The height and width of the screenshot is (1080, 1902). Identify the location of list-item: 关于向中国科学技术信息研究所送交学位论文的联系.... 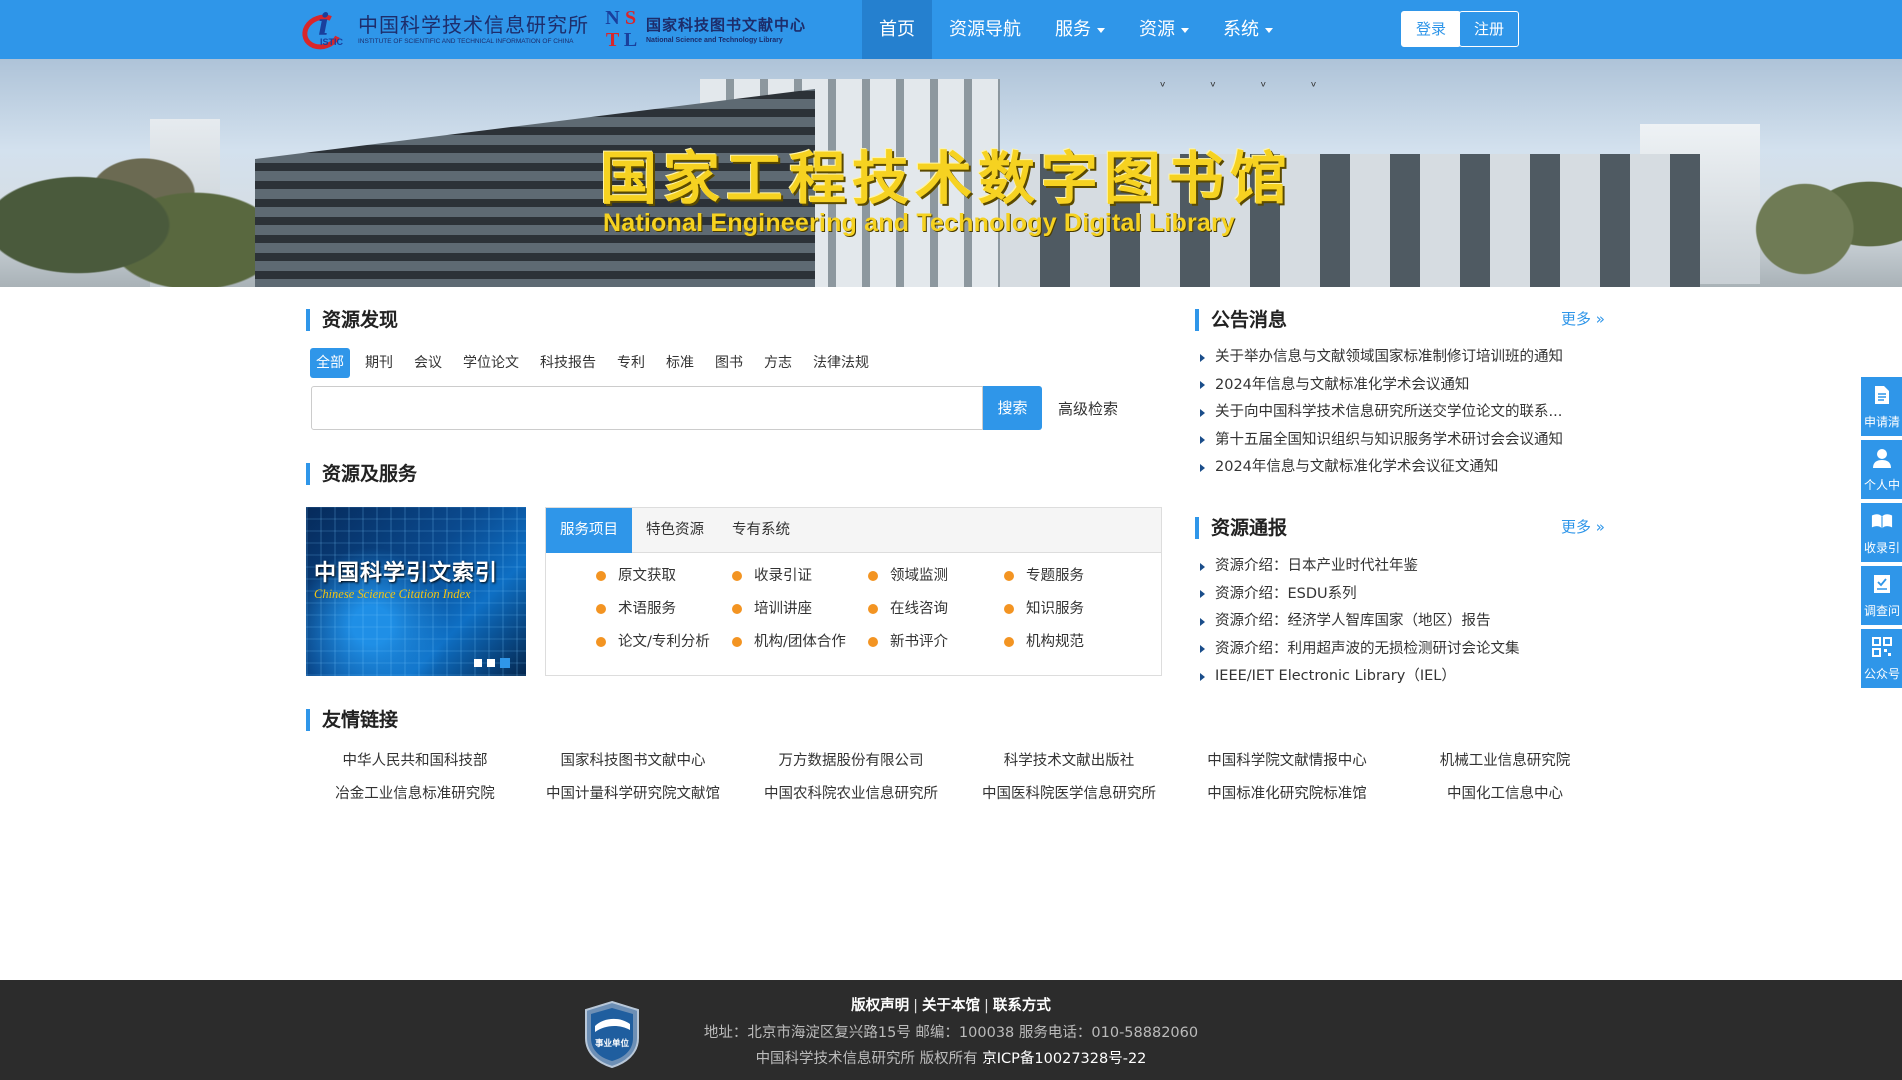
(1410, 413).